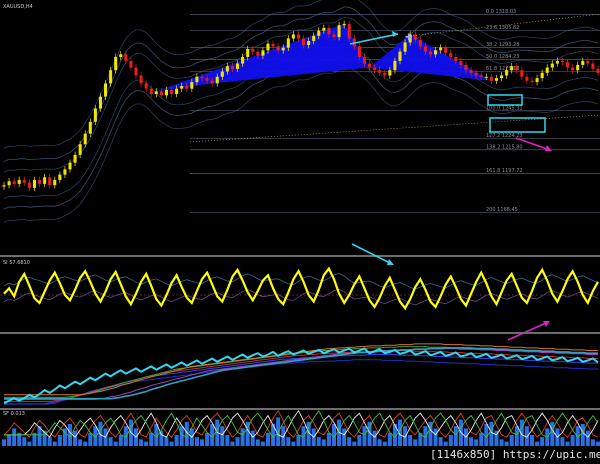 The height and width of the screenshot is (464, 600). I want to click on fib-level-label: 161.8 1197.72, so click(504, 171).